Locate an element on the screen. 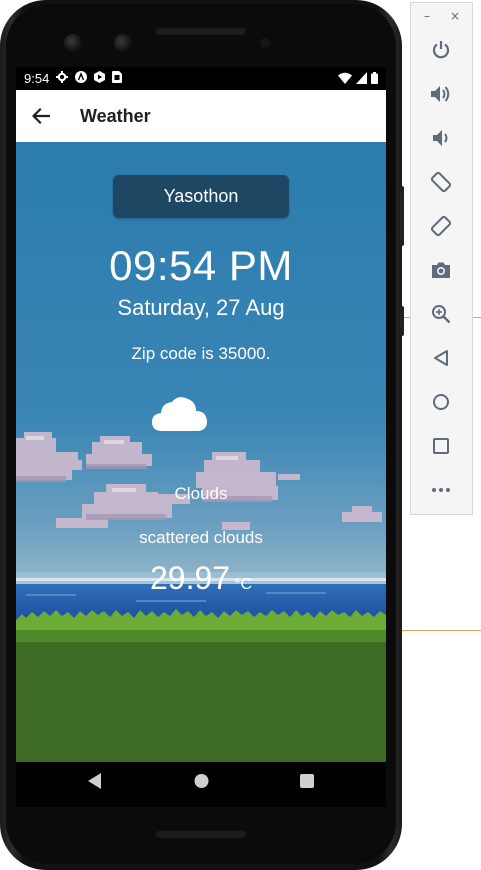 The width and height of the screenshot is (481, 870). rotate-left-icon is located at coordinates (441, 182).